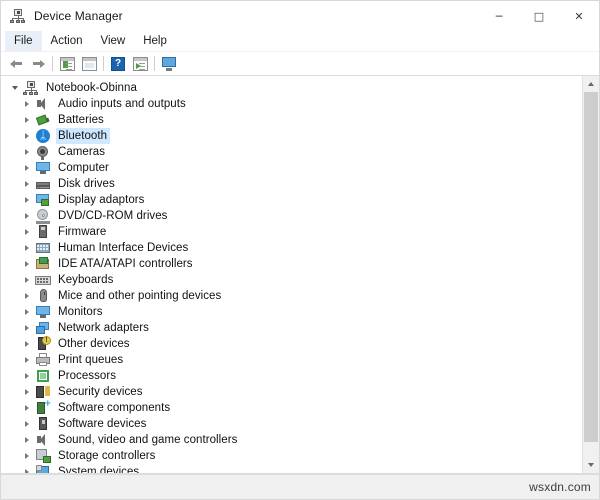 Image resolution: width=600 pixels, height=500 pixels. Describe the element at coordinates (291, 392) in the screenshot. I see `tree-item-security-devices: Security devices` at that location.